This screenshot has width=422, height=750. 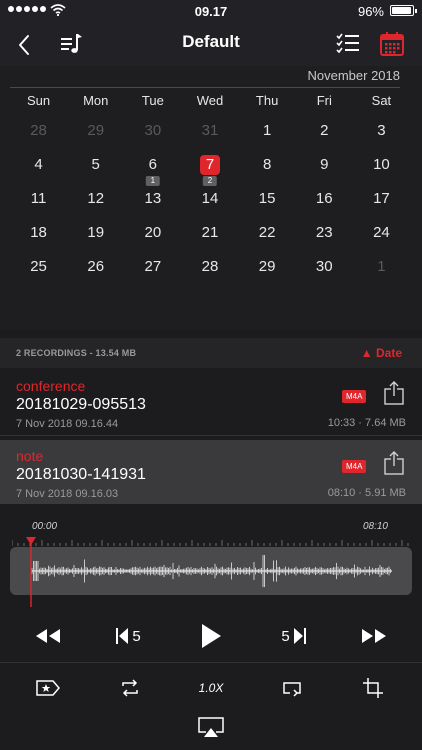 I want to click on recording-name: 20181030-141931, so click(x=81, y=474).